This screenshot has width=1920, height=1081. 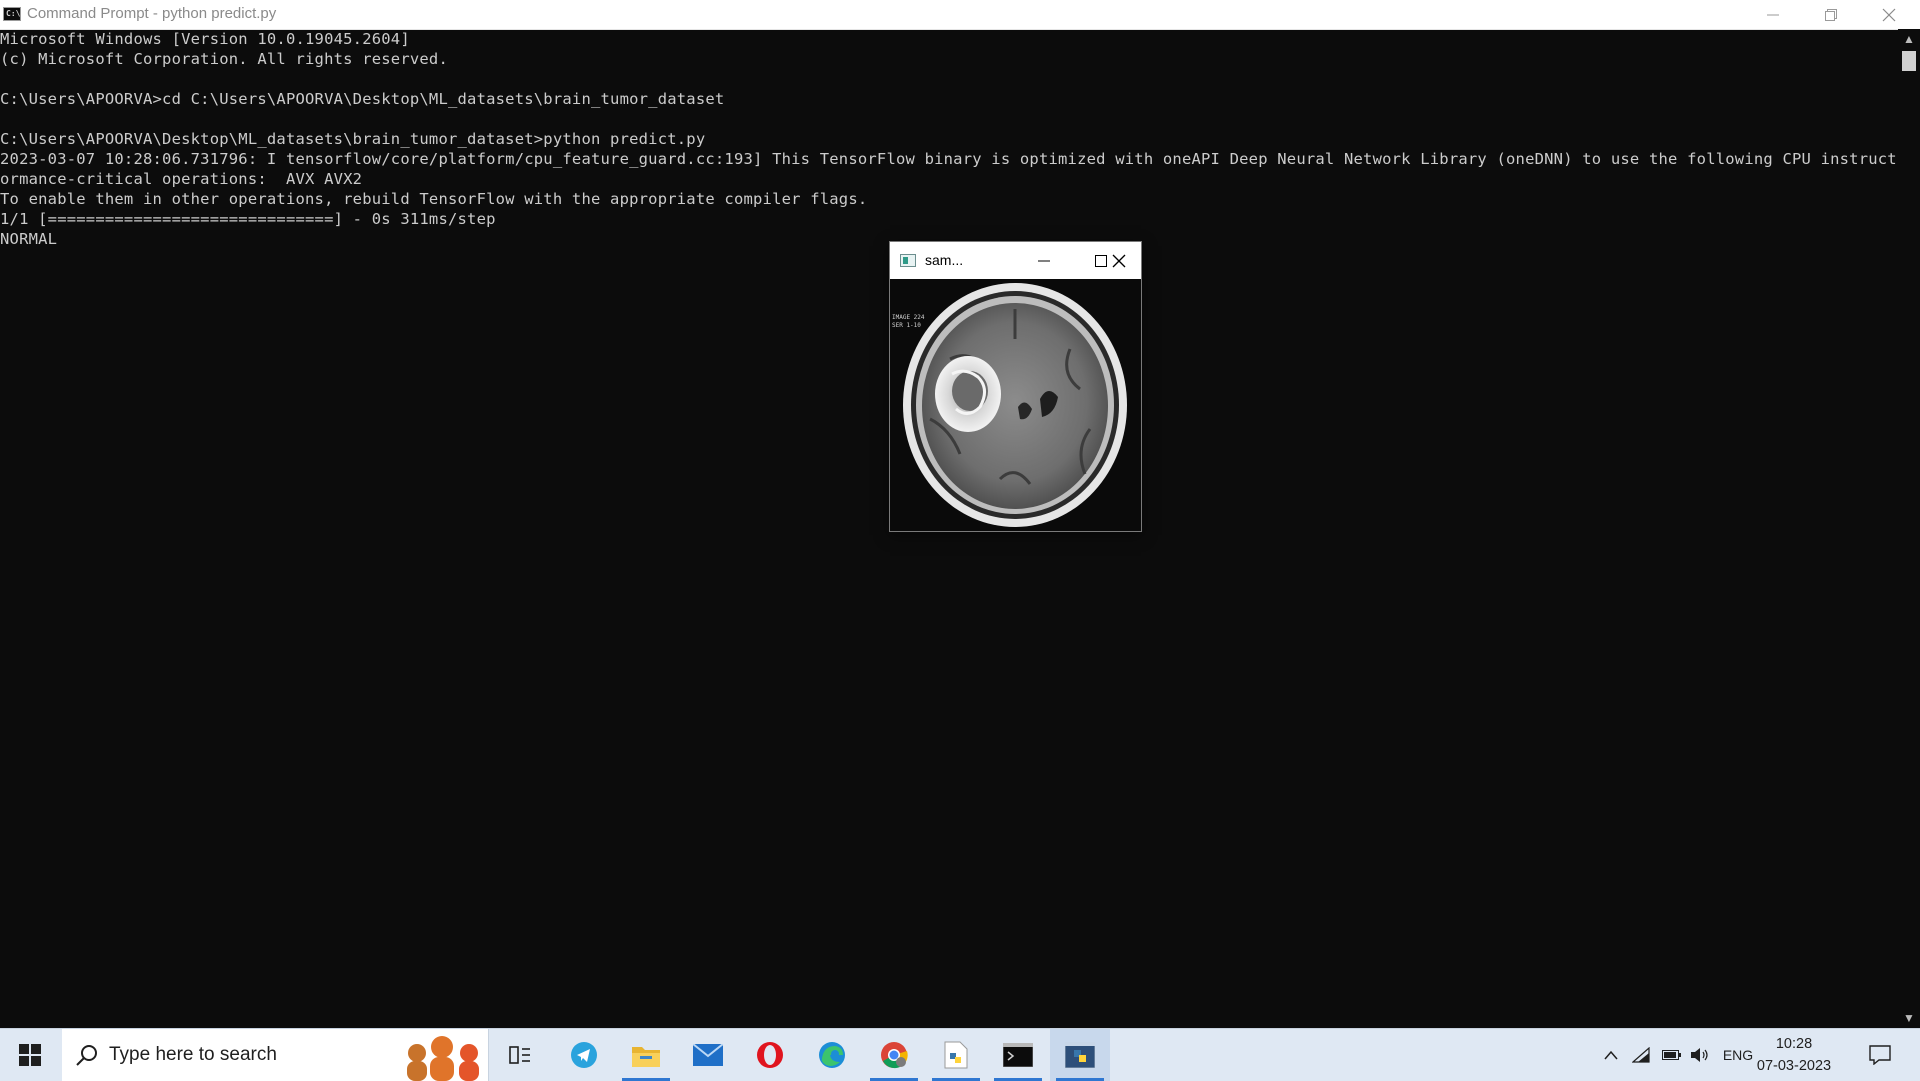 I want to click on taskbar-edge, so click(x=832, y=1055).